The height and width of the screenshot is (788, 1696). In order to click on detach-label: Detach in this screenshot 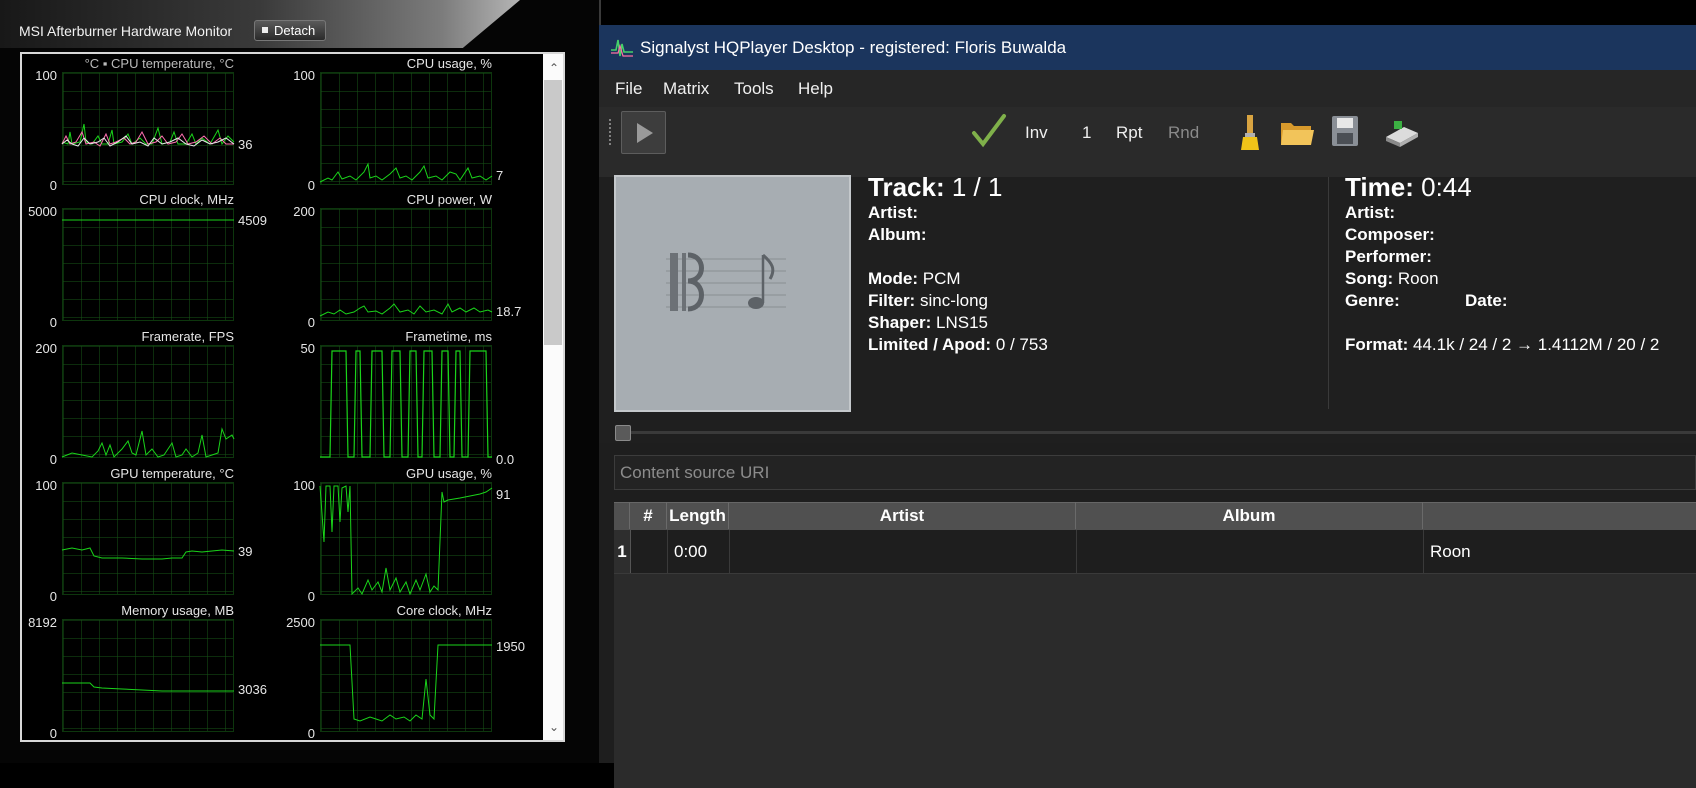, I will do `click(295, 30)`.